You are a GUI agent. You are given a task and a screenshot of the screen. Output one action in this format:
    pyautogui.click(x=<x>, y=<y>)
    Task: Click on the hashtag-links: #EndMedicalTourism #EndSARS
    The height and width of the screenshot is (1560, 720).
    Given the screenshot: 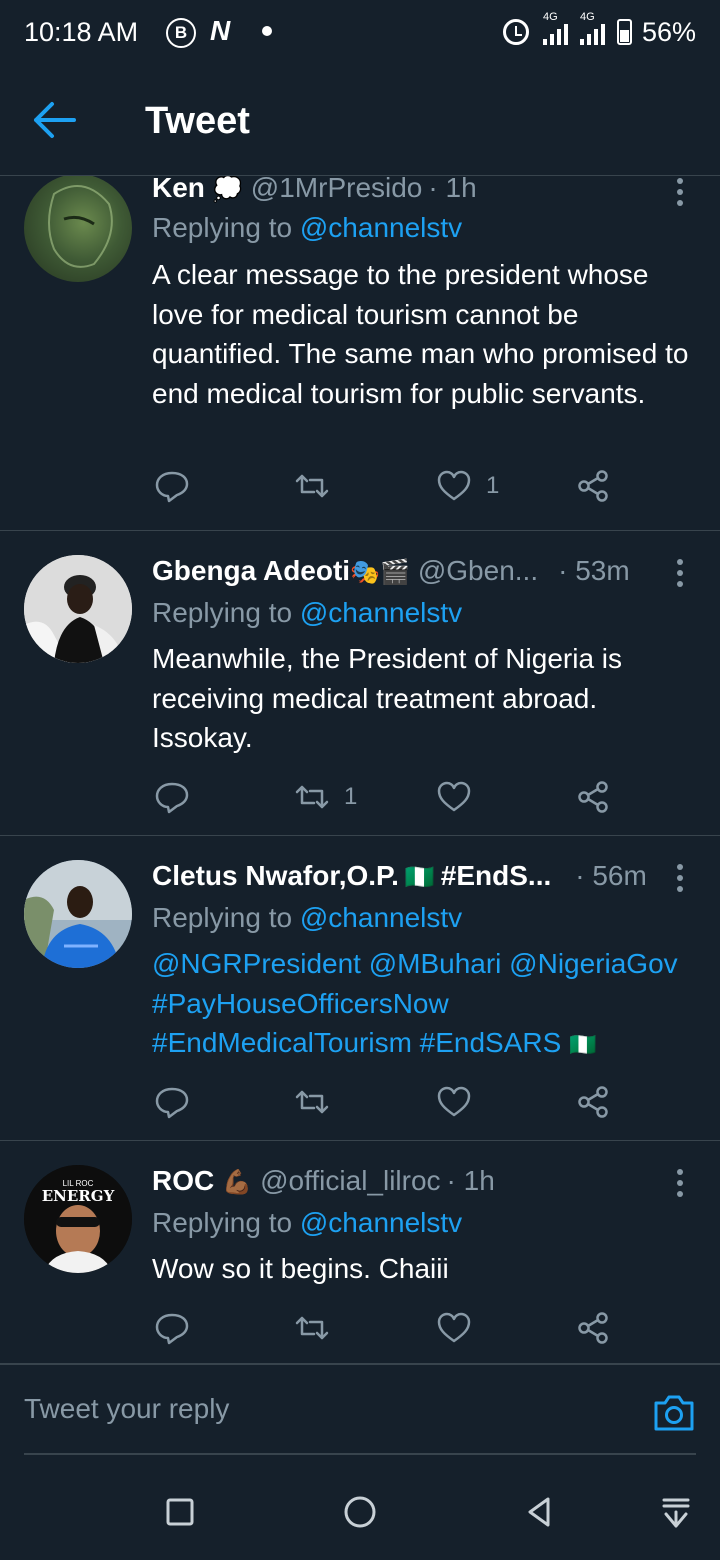 What is the action you would take?
    pyautogui.click(x=356, y=1042)
    